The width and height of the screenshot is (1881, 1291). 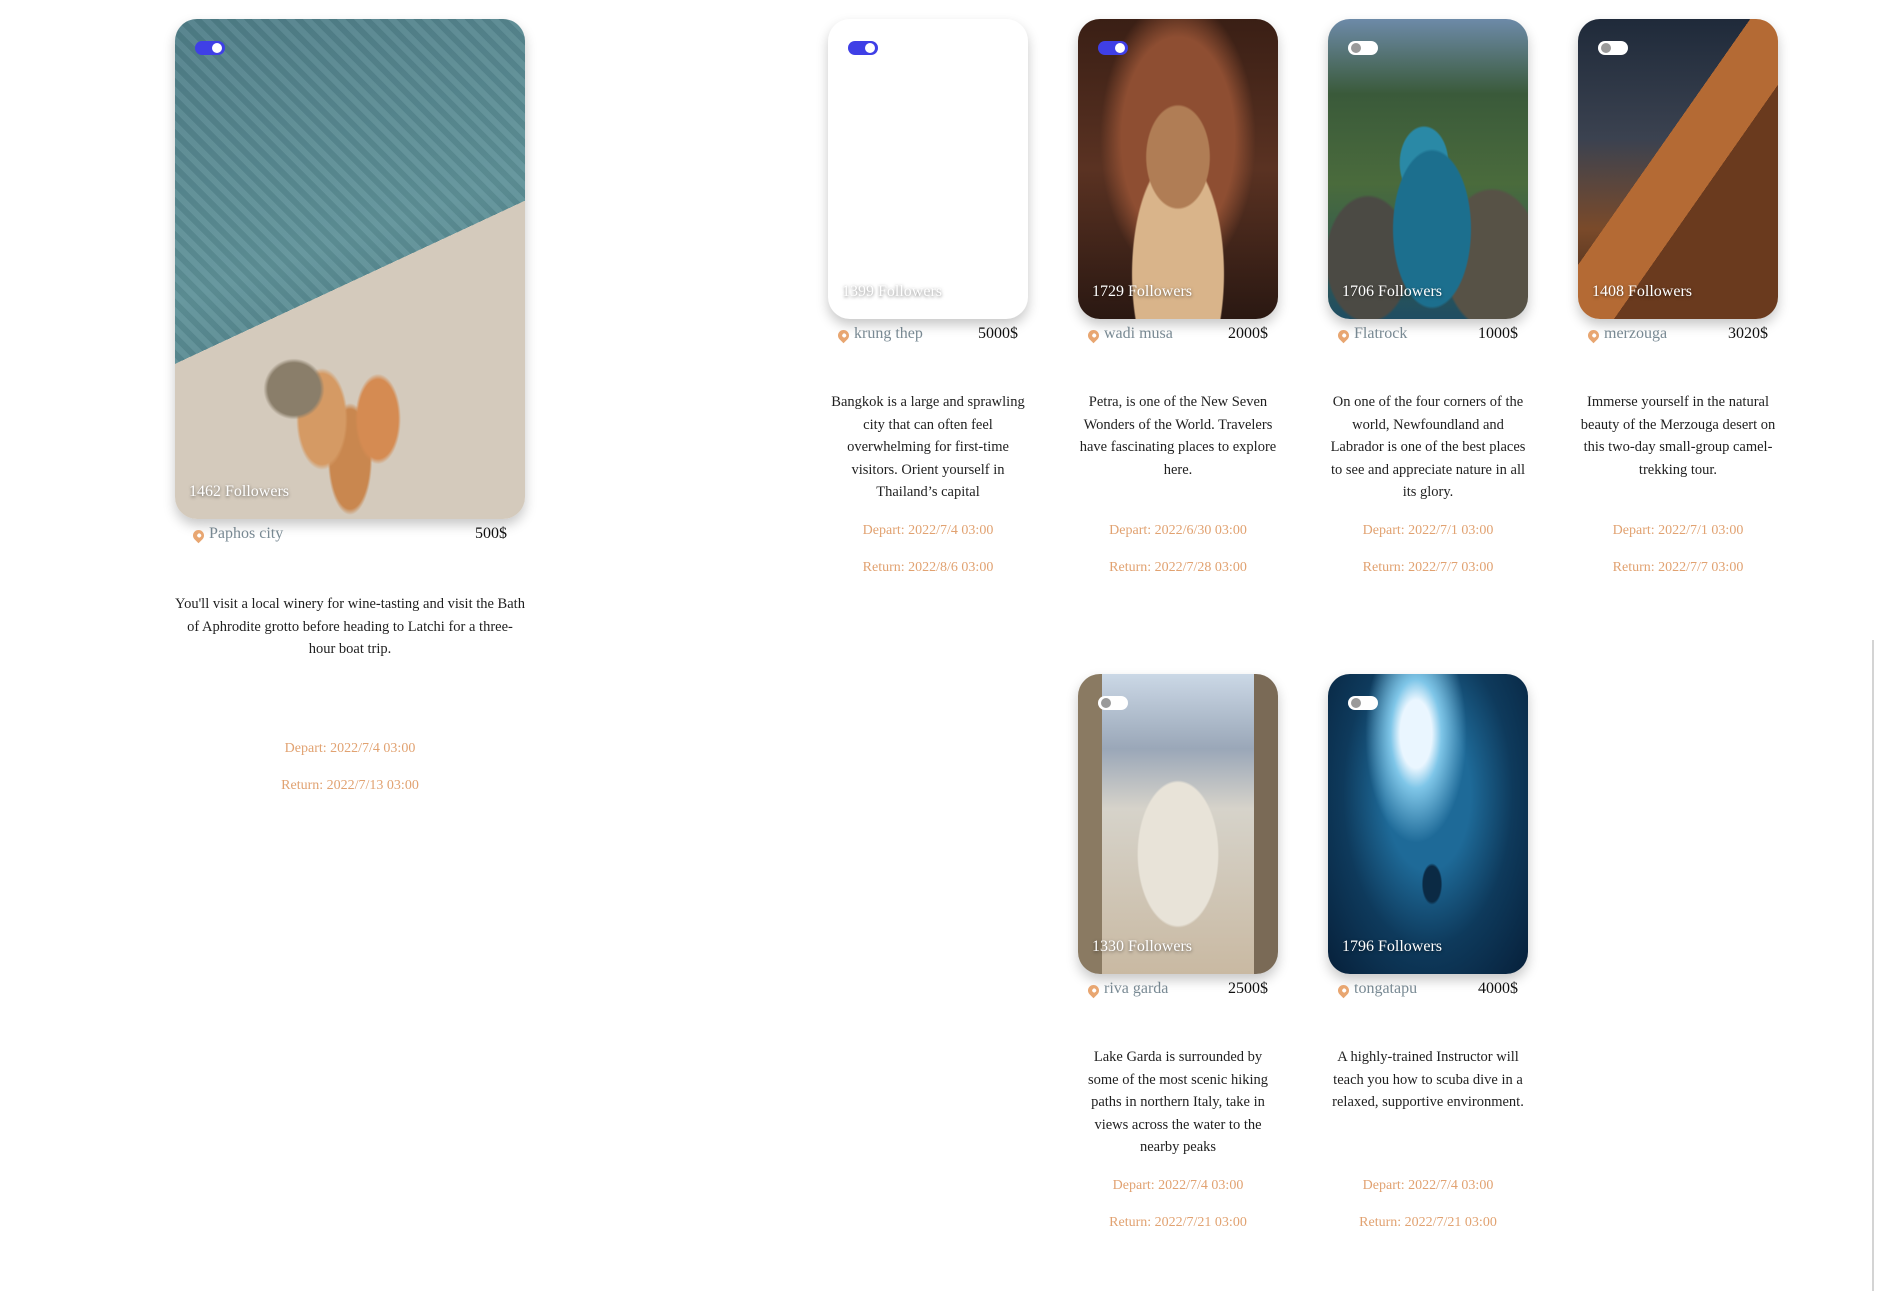 I want to click on location-name: tongatapu, so click(x=1386, y=988).